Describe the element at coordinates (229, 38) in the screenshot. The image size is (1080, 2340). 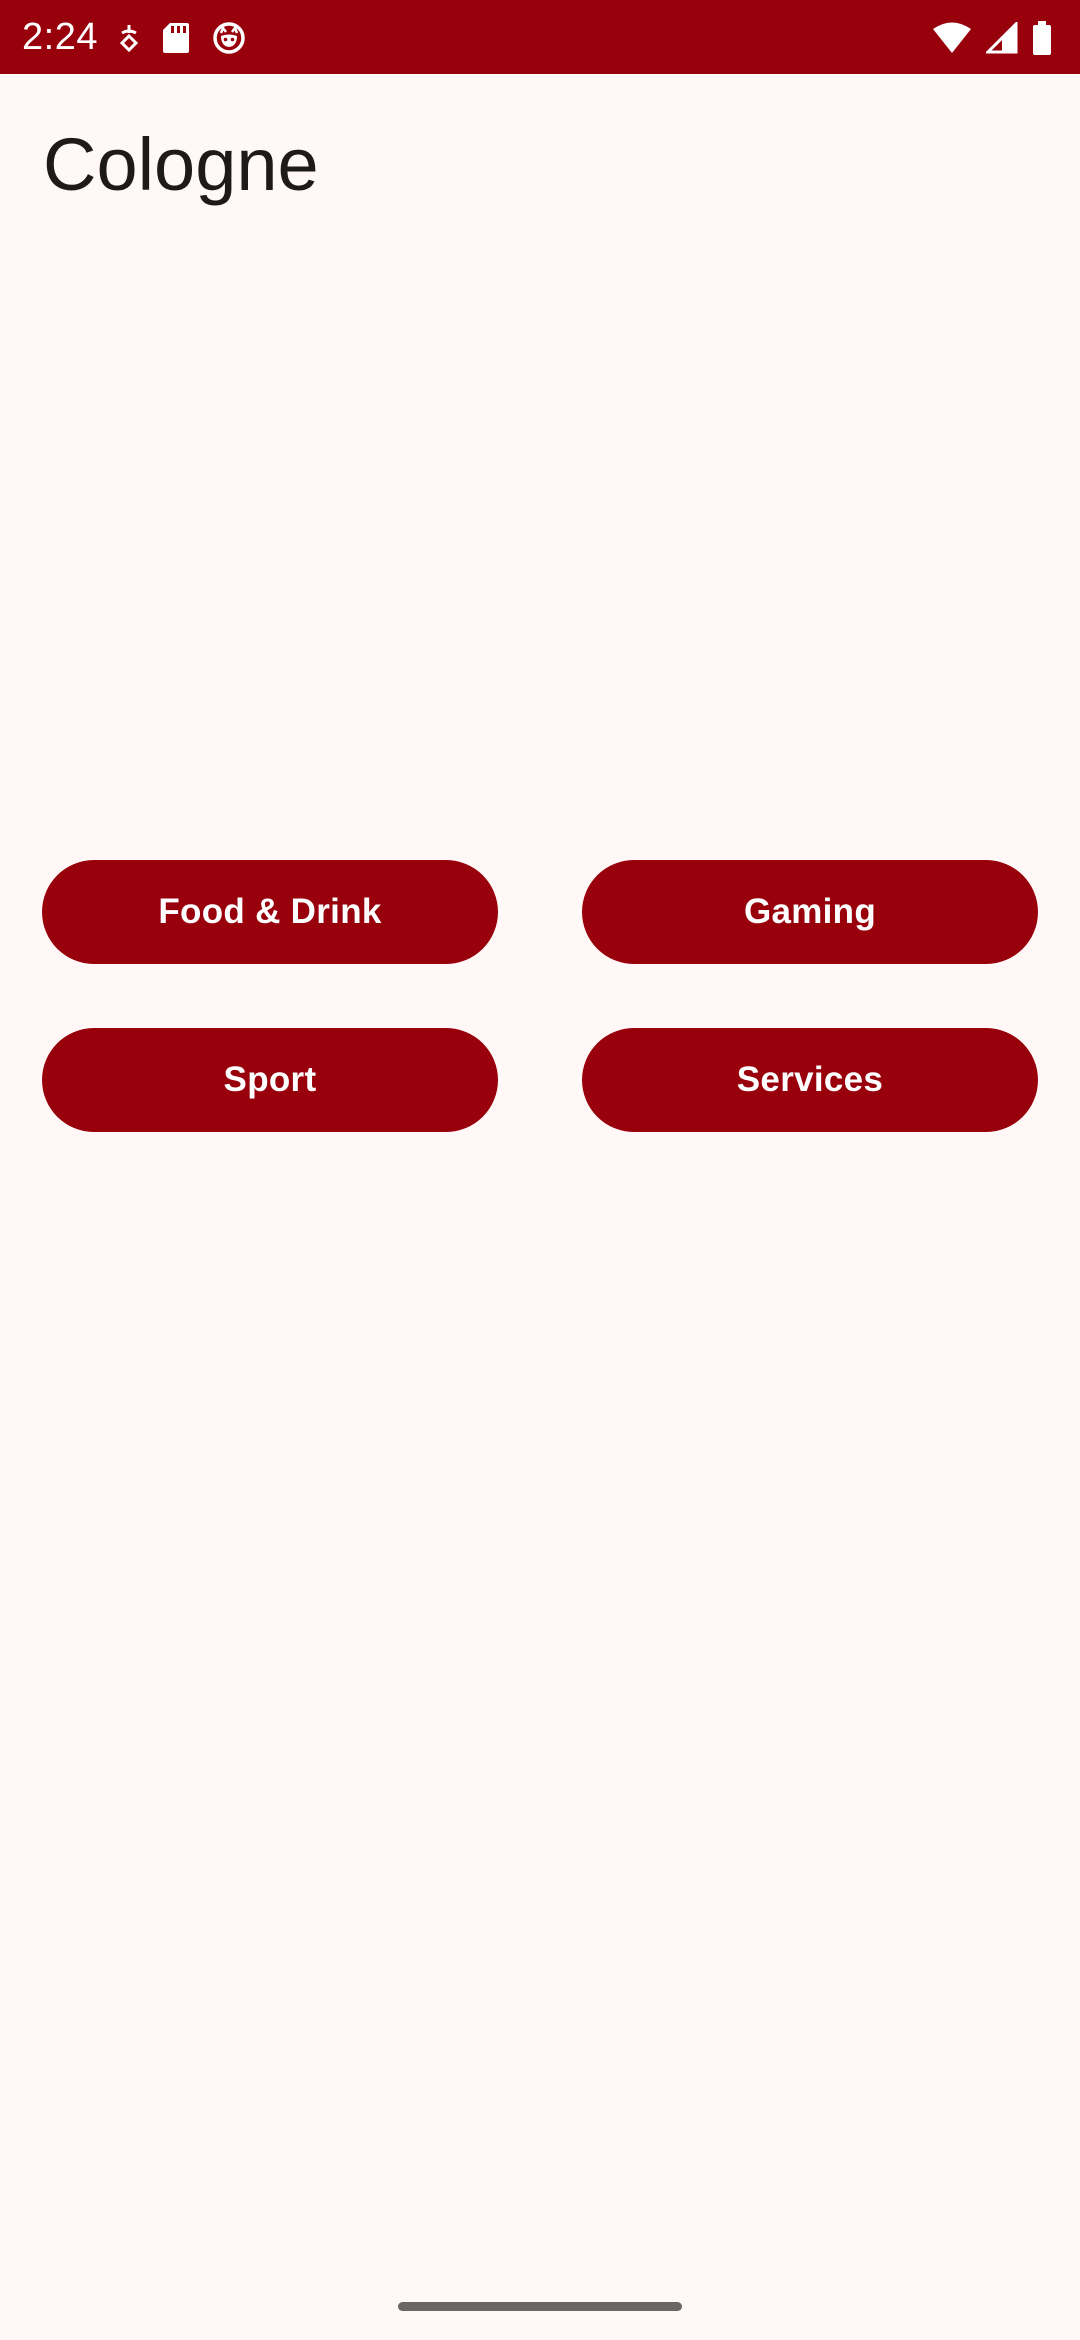
I see `cat-face-icon` at that location.